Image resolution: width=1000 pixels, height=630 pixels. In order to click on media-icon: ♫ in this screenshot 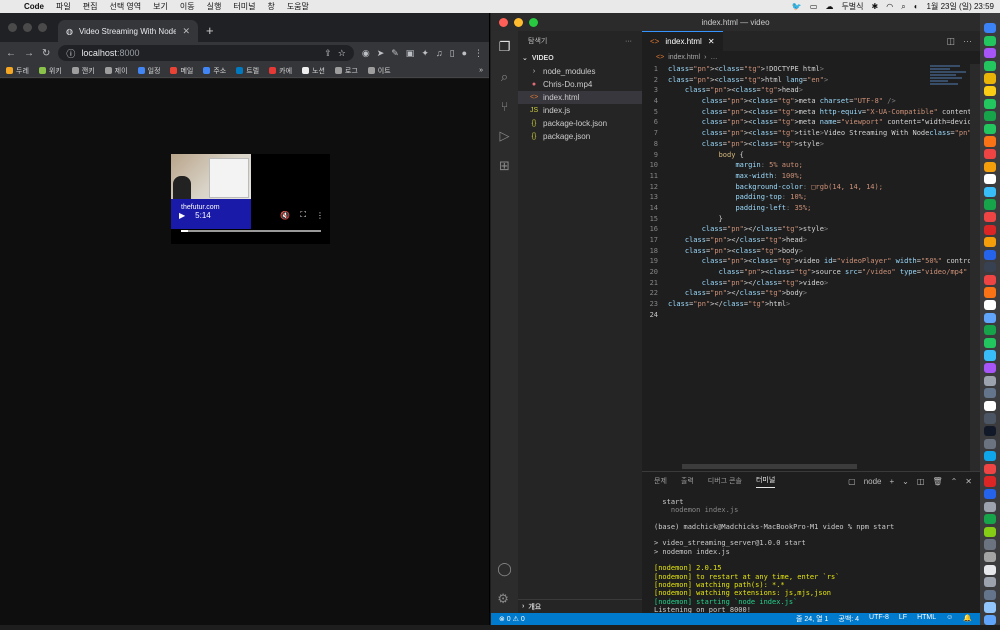, I will do `click(439, 53)`.